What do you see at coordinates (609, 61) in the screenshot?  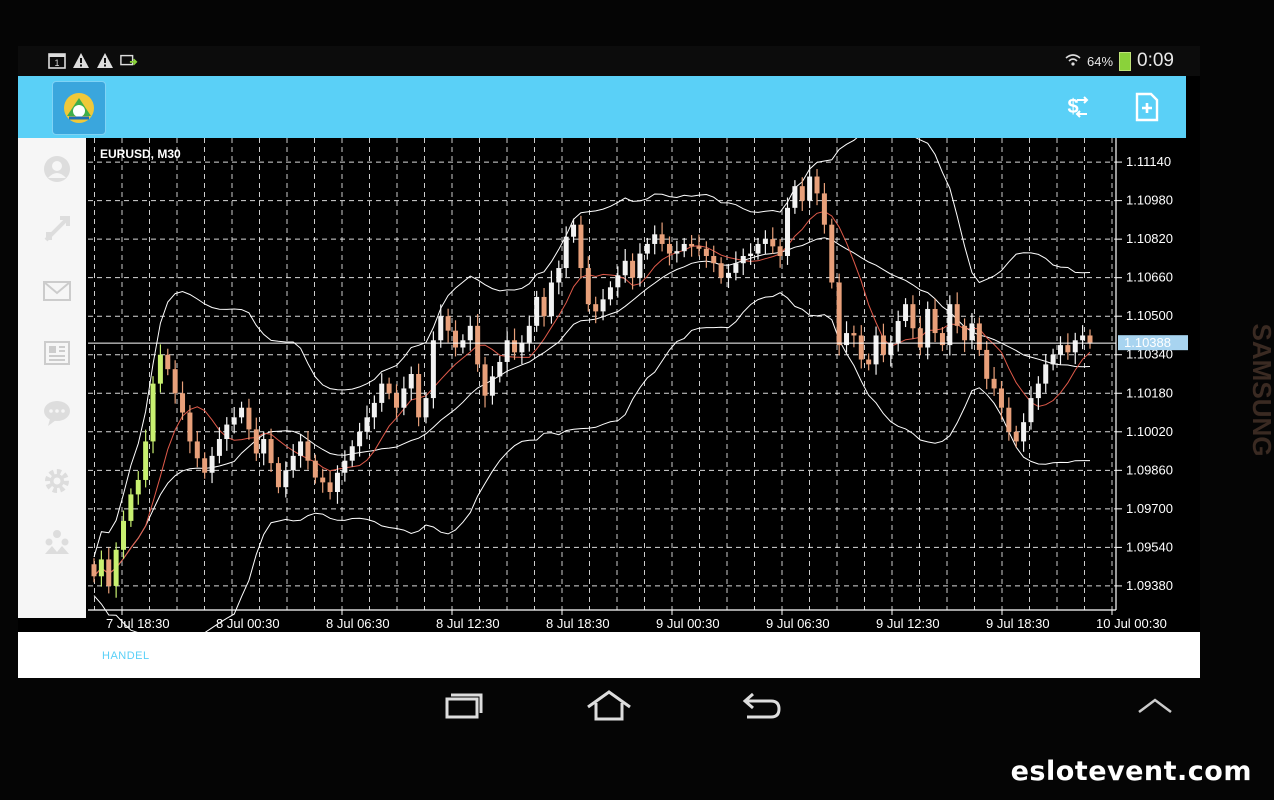 I see `status-bar: 1 64% 0:09` at bounding box center [609, 61].